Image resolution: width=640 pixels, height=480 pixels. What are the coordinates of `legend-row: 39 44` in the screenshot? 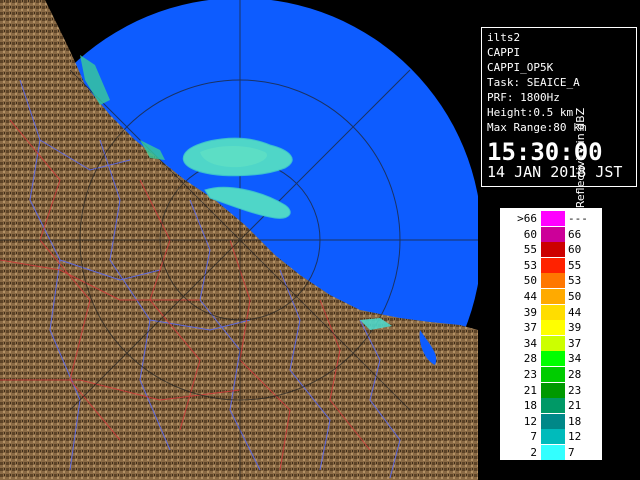 It's located at (551, 312).